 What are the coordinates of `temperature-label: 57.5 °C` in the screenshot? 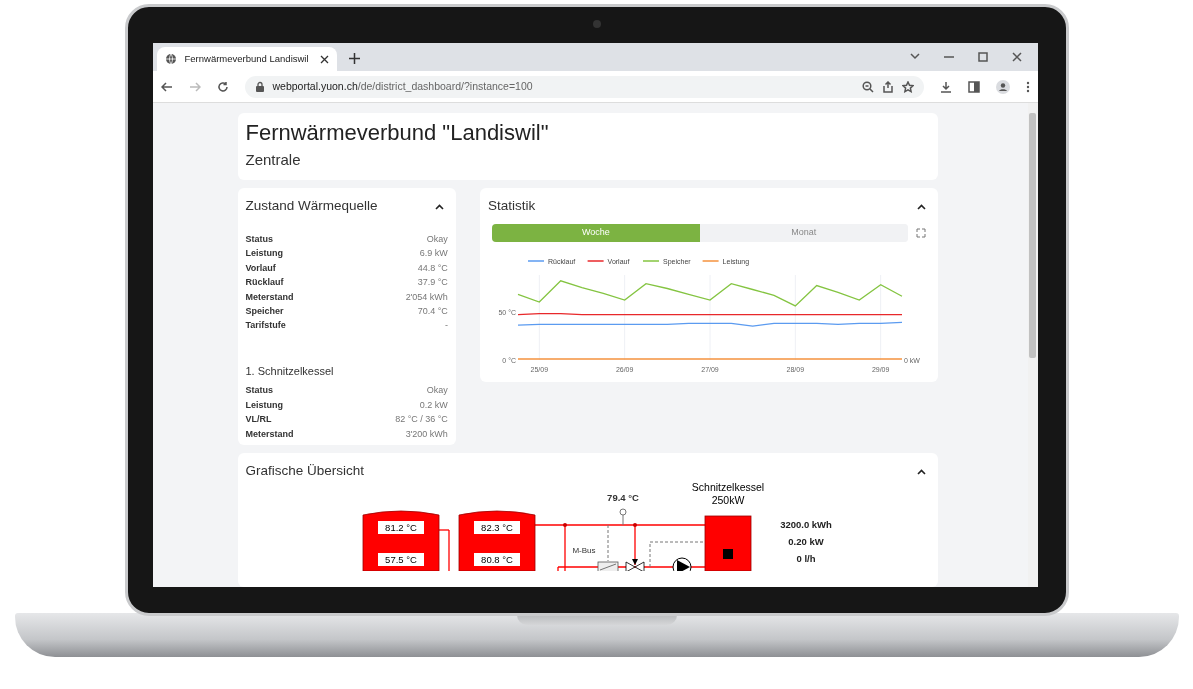 It's located at (400, 560).